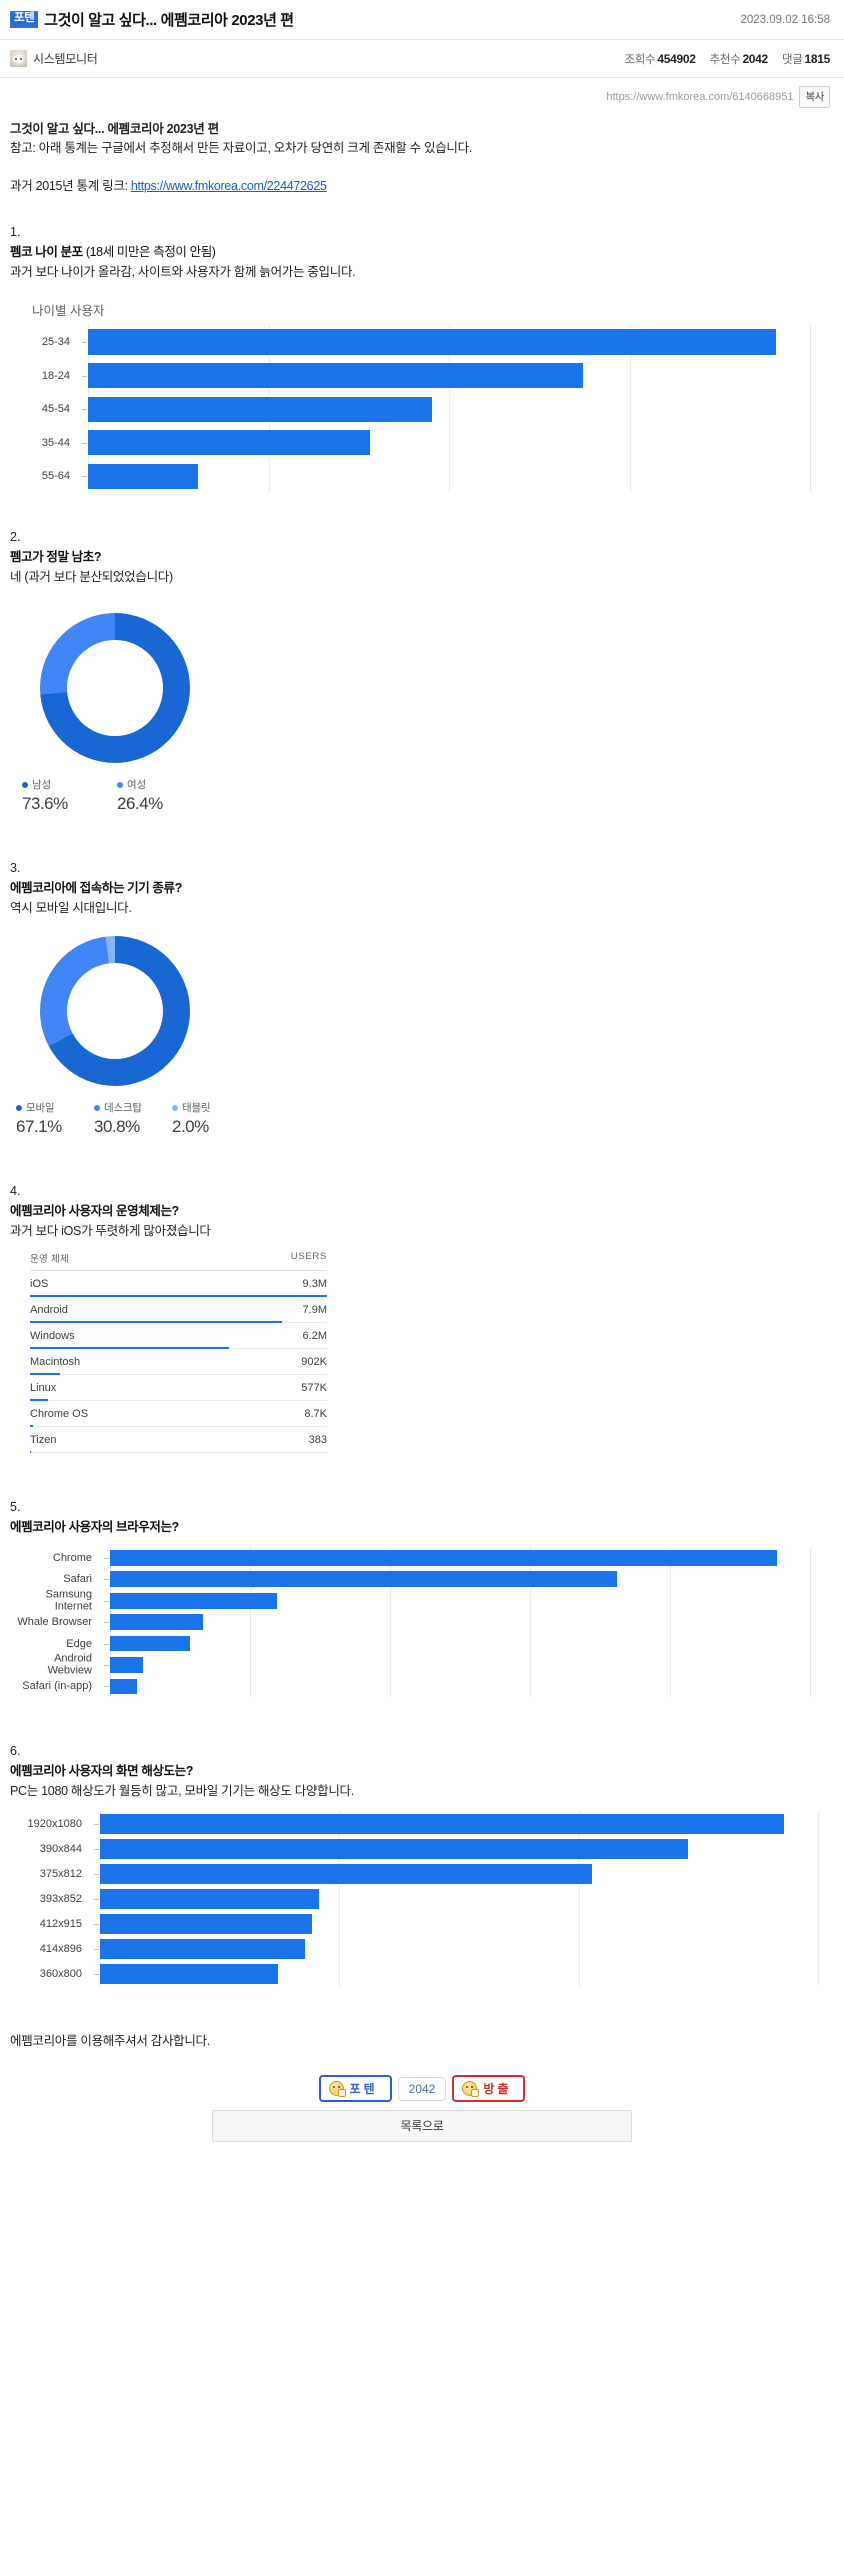 The height and width of the screenshot is (2565, 844). Describe the element at coordinates (178, 1362) in the screenshot. I see `table-row: Macintosh 902K` at that location.